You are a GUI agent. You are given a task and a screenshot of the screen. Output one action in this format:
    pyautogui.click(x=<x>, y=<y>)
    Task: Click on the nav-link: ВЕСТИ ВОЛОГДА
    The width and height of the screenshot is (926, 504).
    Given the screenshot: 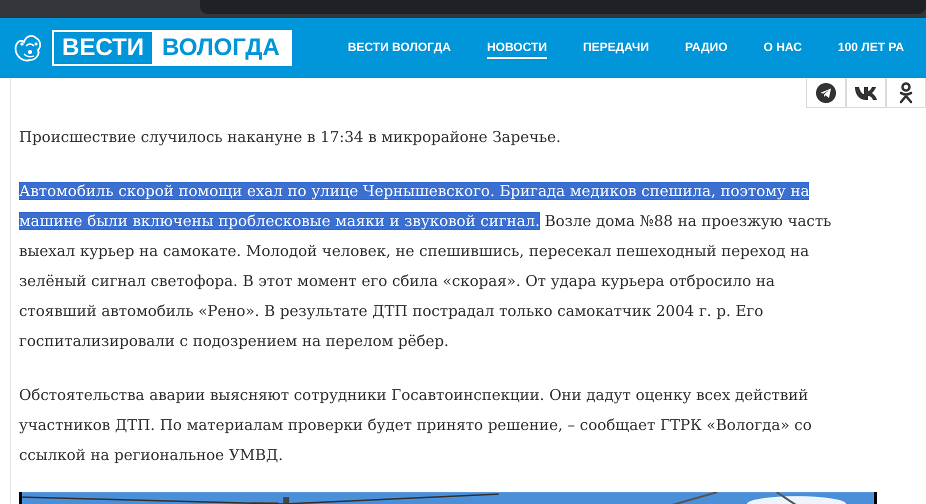 What is the action you would take?
    pyautogui.click(x=399, y=48)
    